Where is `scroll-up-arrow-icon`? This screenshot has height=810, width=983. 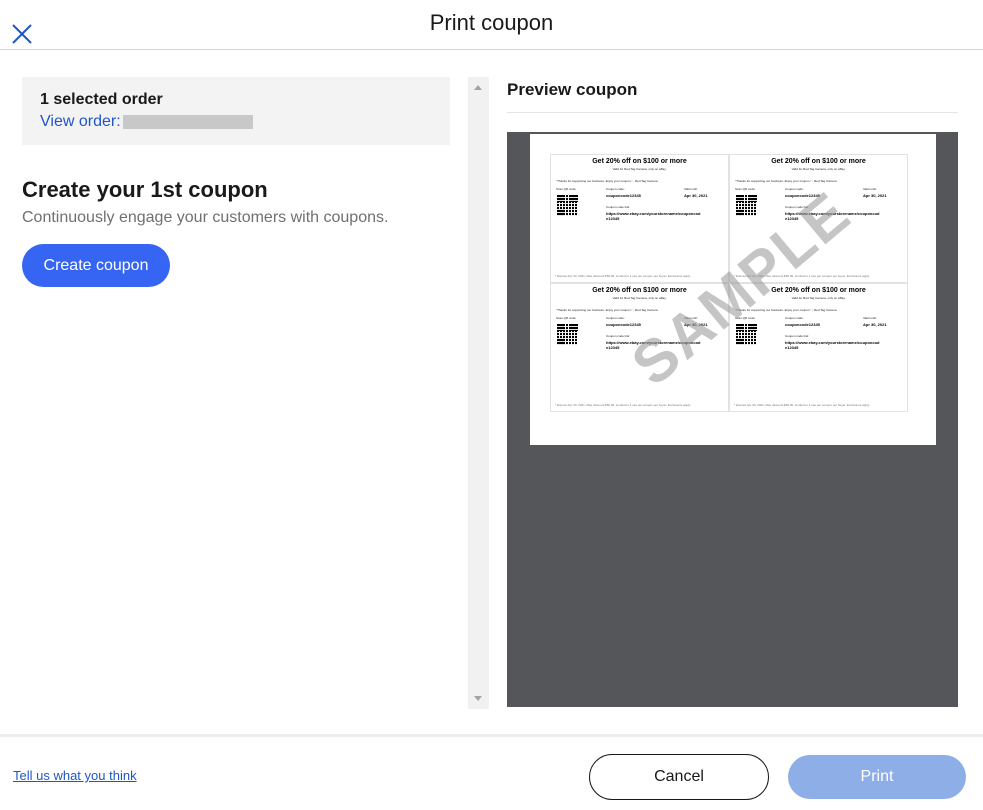 scroll-up-arrow-icon is located at coordinates (478, 87).